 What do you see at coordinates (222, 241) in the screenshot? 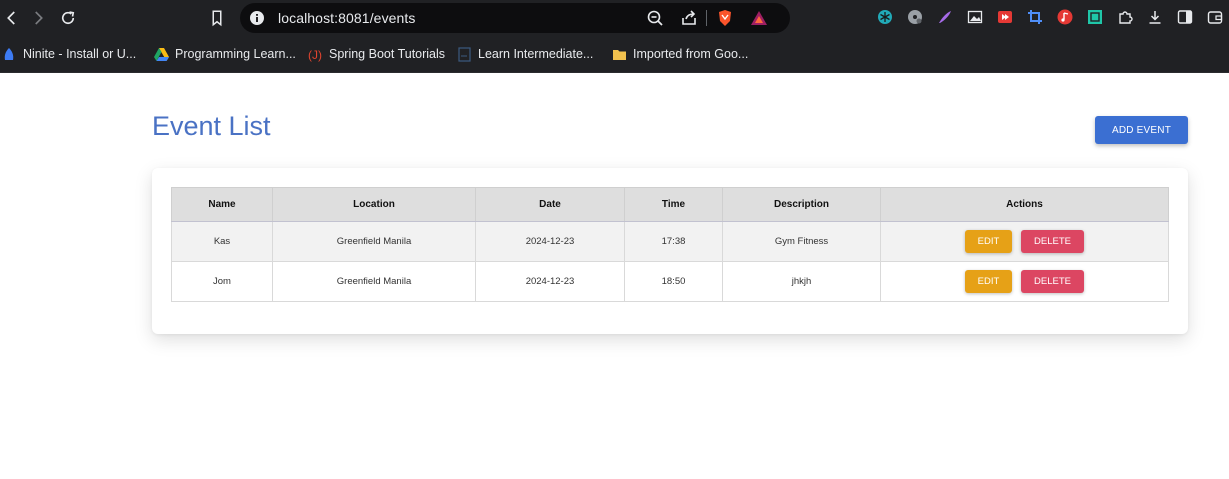
I see `cell-name: Kas` at bounding box center [222, 241].